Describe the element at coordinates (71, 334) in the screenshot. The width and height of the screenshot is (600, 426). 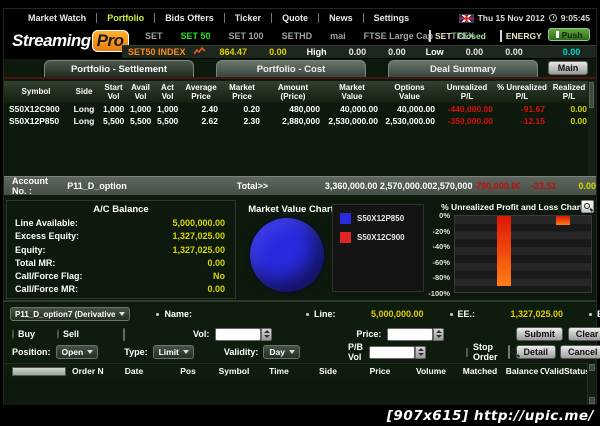
I see `sell-label: Sell` at that location.